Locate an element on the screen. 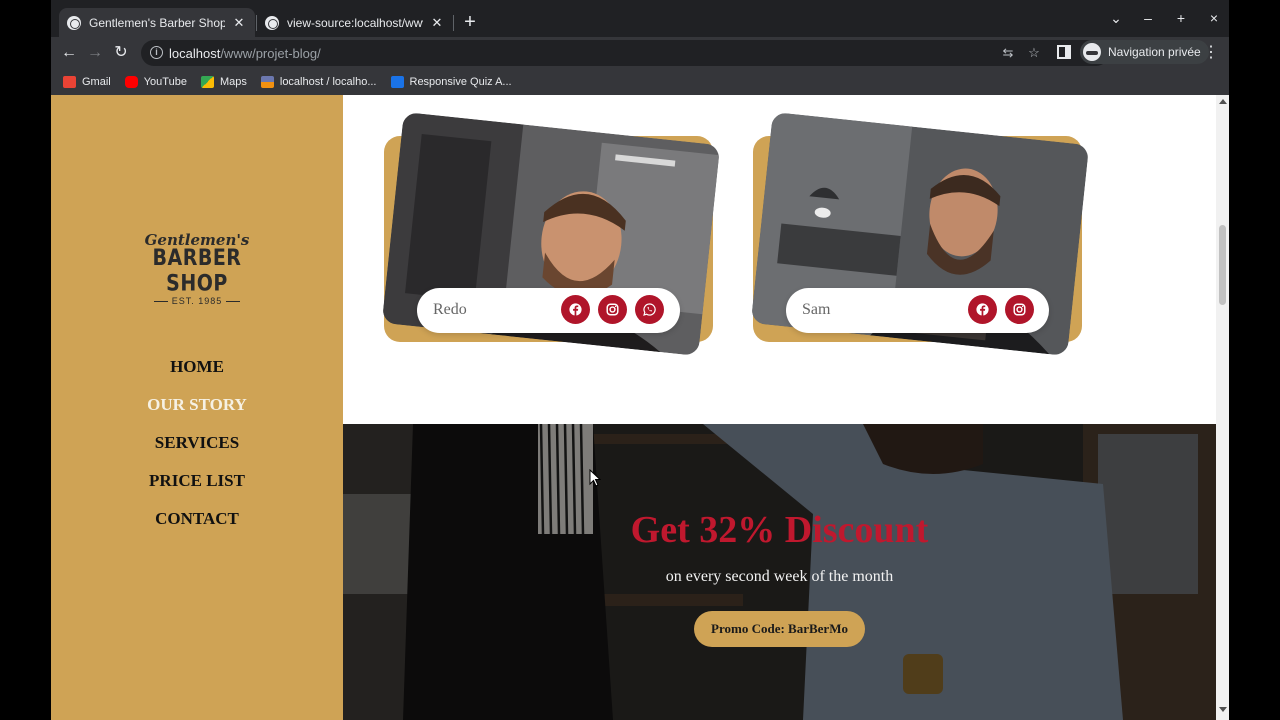 The image size is (1280, 720). url-text: localhost/www/projet-blog/ is located at coordinates (245, 53).